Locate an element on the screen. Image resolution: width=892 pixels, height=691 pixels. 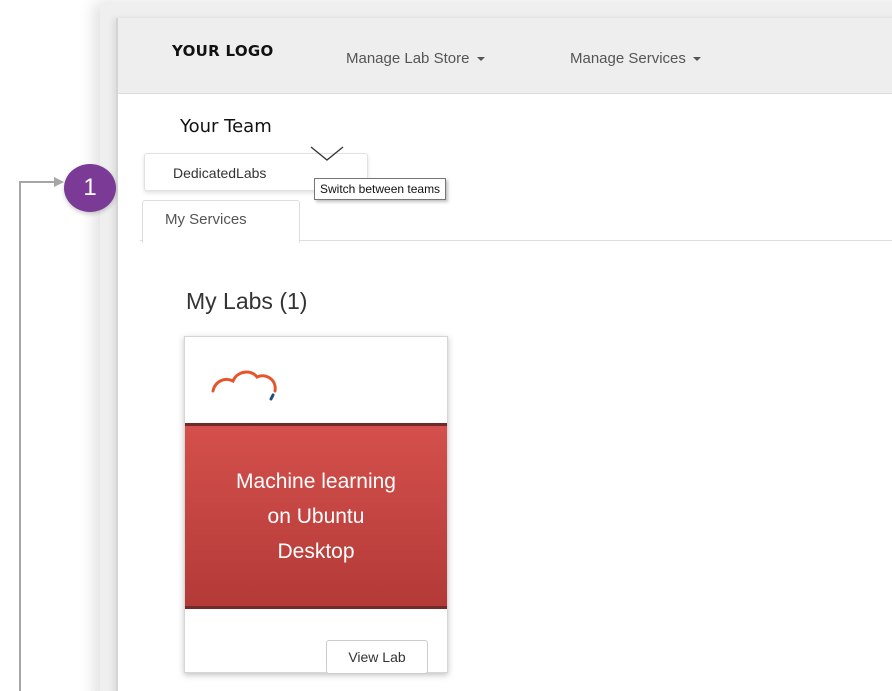
nav-manage-lab-store: Manage Lab Store is located at coordinates (415, 58).